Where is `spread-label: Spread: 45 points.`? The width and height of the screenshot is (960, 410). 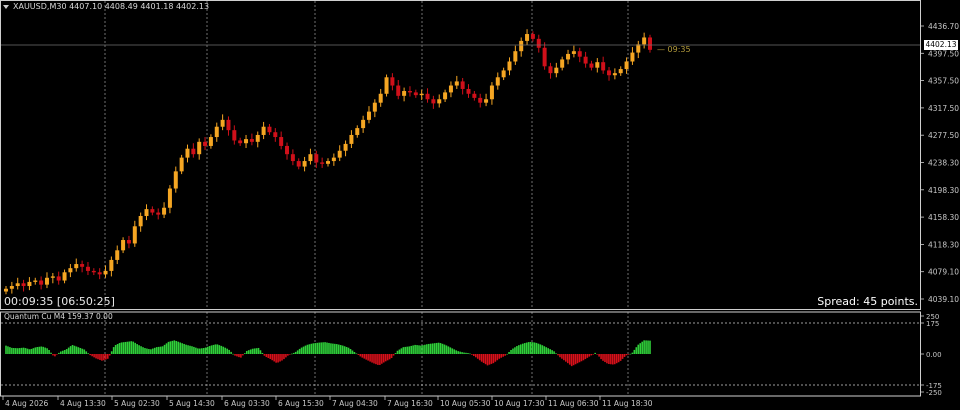 spread-label: Spread: 45 points. is located at coordinates (867, 301).